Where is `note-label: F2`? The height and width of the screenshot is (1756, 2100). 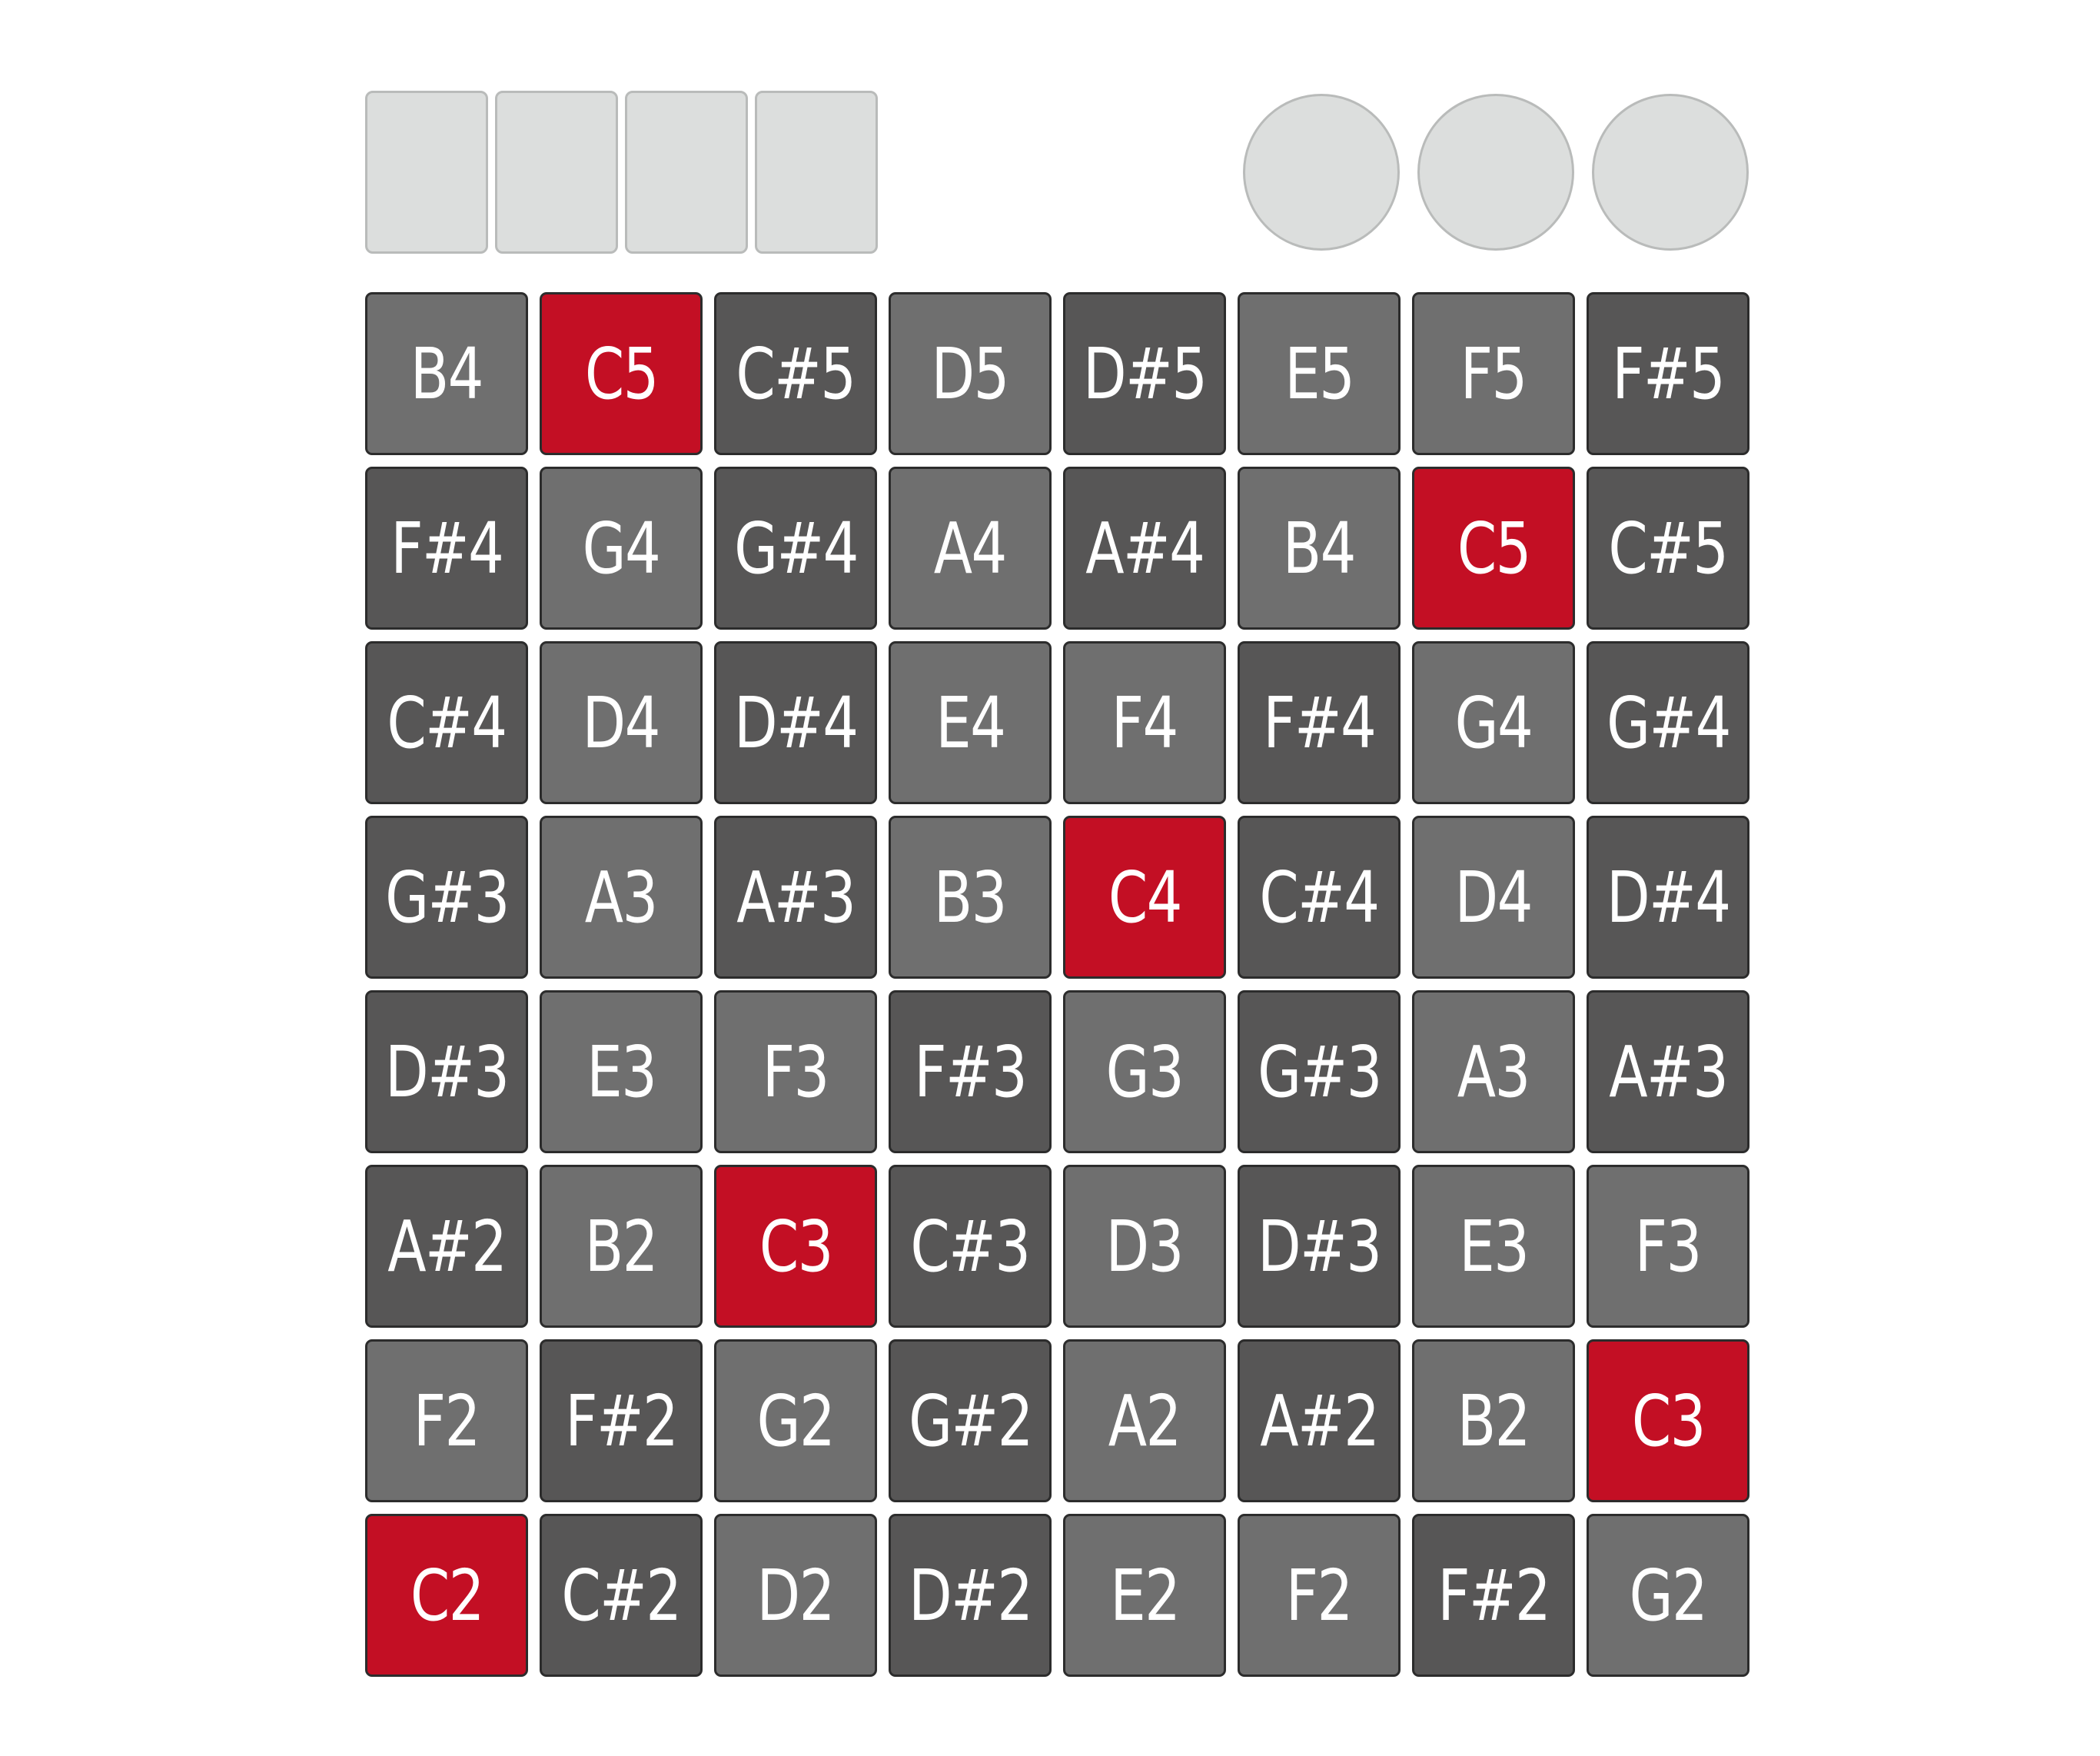 note-label: F2 is located at coordinates (447, 1420).